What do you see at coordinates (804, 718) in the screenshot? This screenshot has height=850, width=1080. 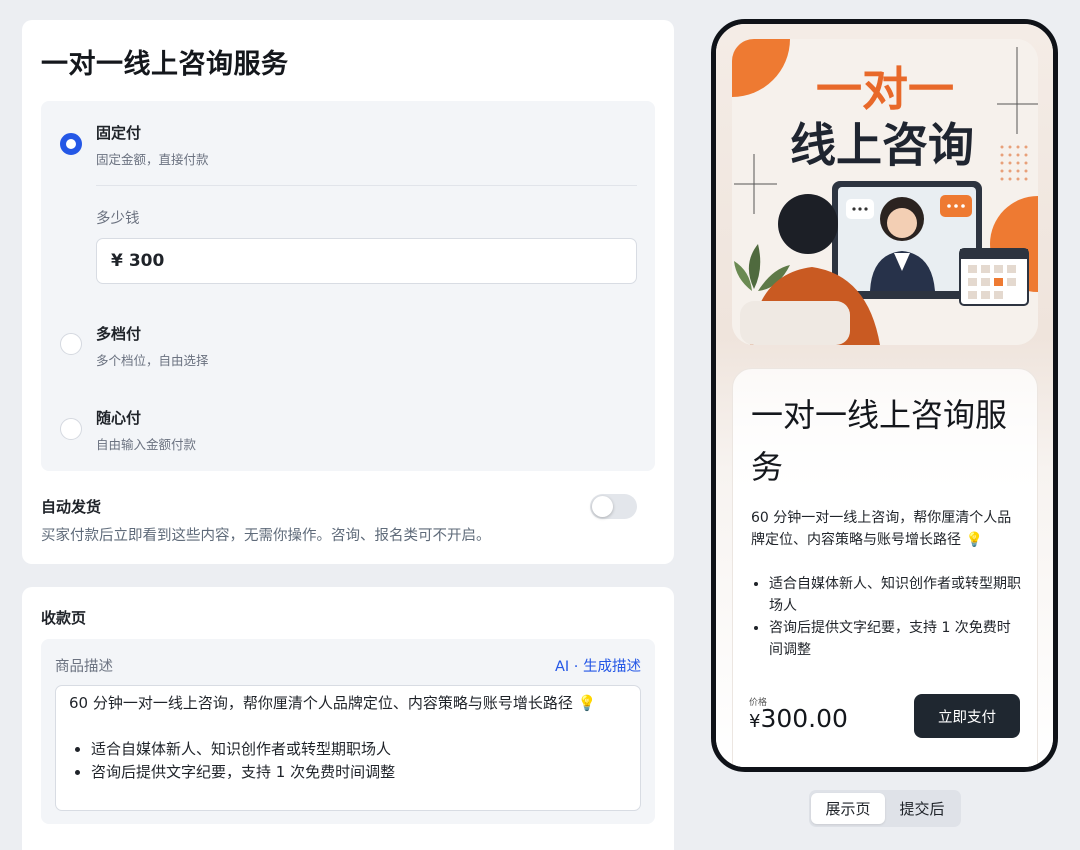 I see `price-amount: 300.00` at bounding box center [804, 718].